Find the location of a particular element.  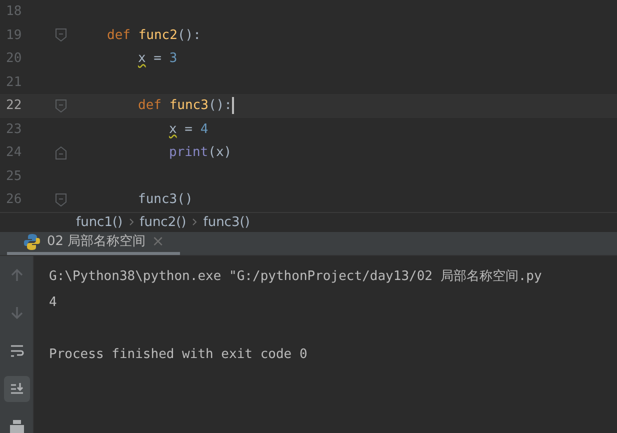

line-number: 21 is located at coordinates (14, 83).